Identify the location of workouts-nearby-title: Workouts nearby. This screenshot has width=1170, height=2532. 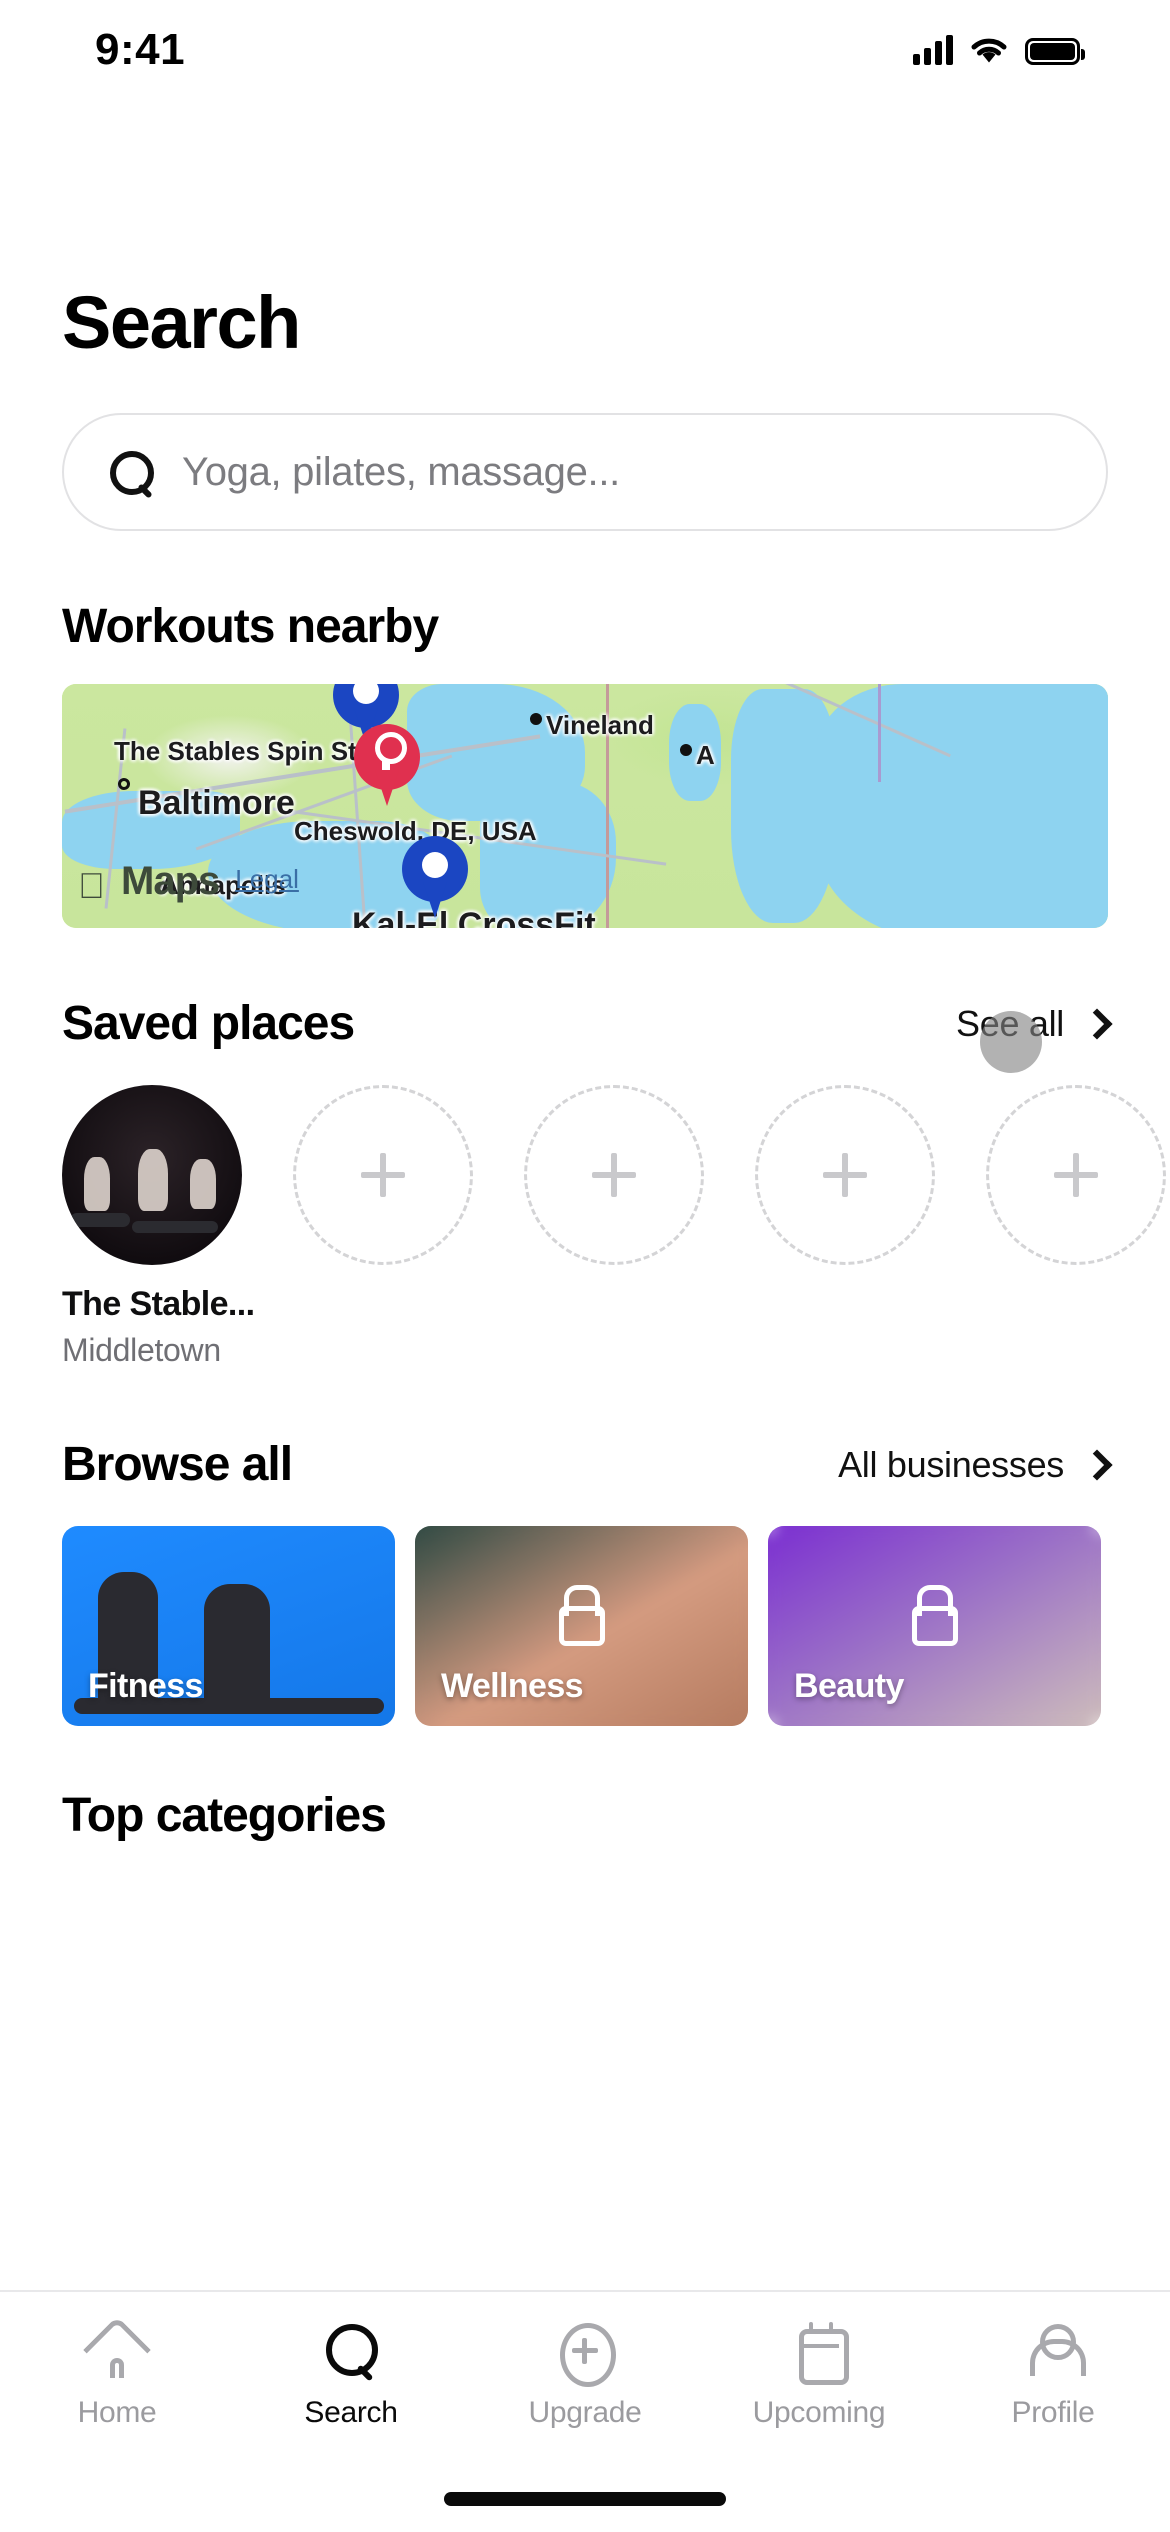
(250, 626).